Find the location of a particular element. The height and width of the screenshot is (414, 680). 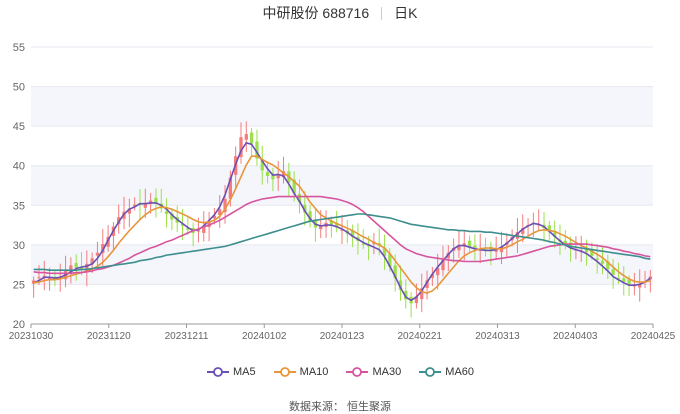

legend: MA5 MA10 MA30 MA60 is located at coordinates (340, 372).